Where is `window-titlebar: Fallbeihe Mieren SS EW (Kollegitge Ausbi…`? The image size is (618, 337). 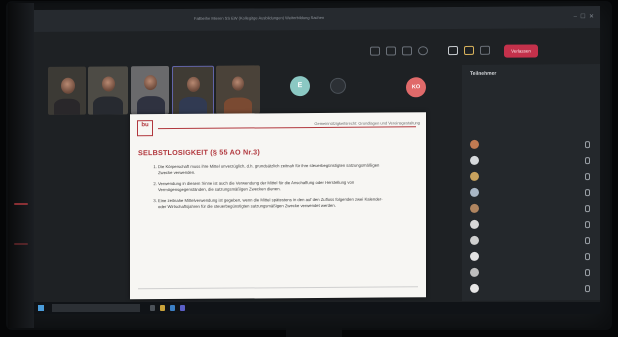 window-titlebar: Fallbeihe Mieren SS EW (Kollegitge Ausbi… is located at coordinates (317, 19).